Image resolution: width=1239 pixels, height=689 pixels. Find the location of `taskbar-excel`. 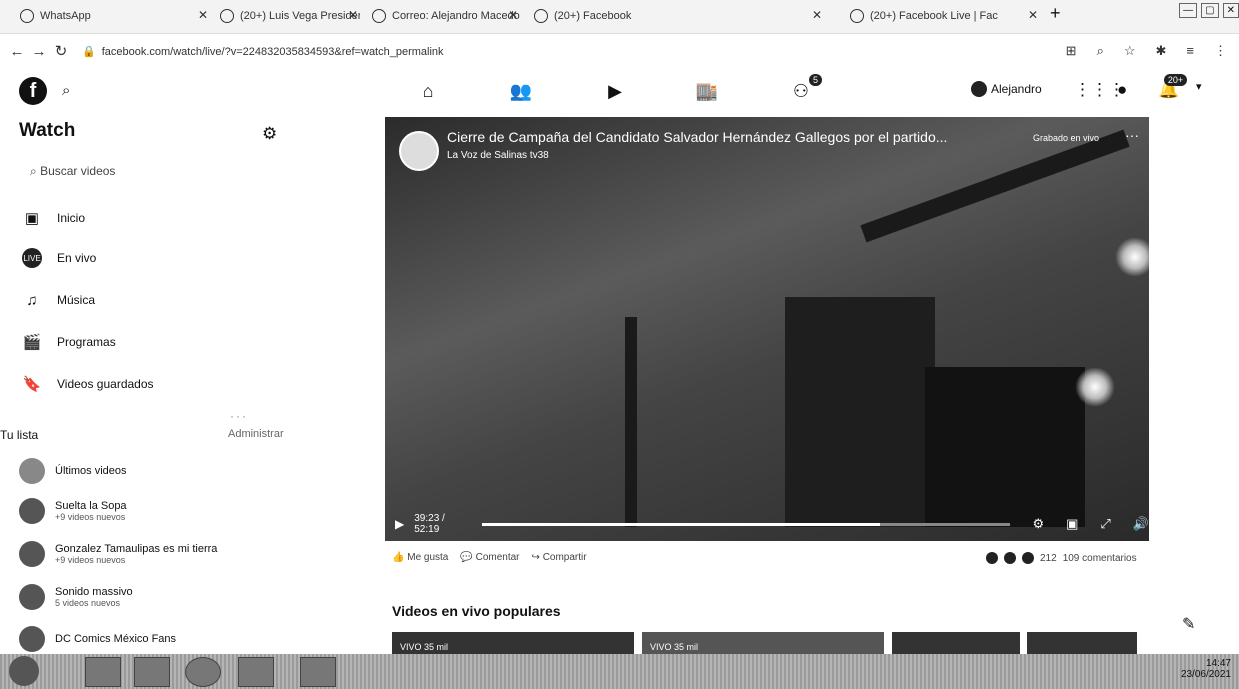

taskbar-excel is located at coordinates (318, 672).